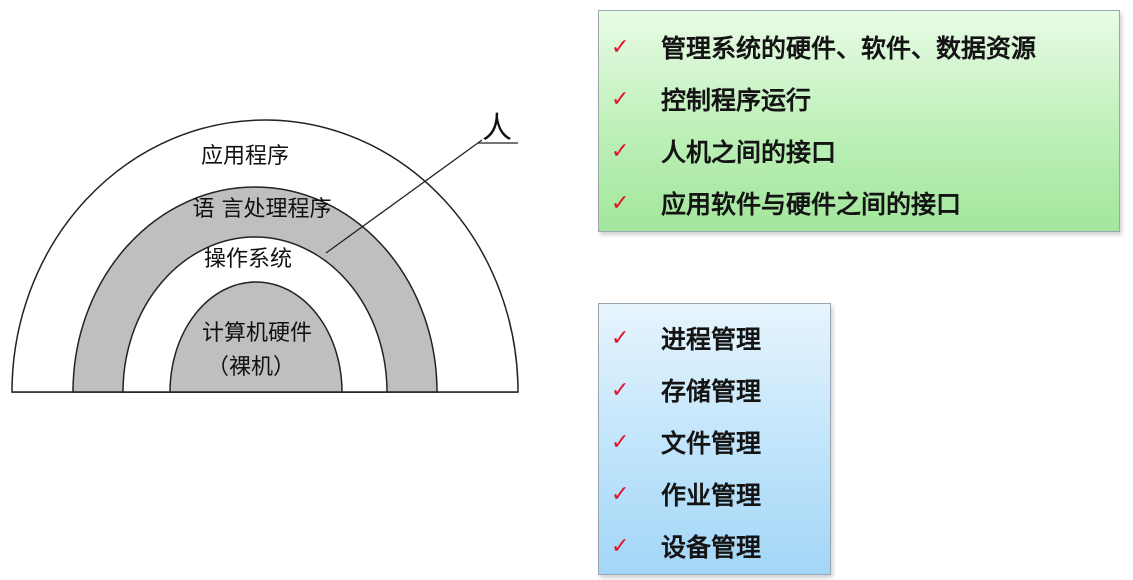 The height and width of the screenshot is (580, 1133). I want to click on layer-hardware-label-line1: 计算机硬件, so click(257, 333).